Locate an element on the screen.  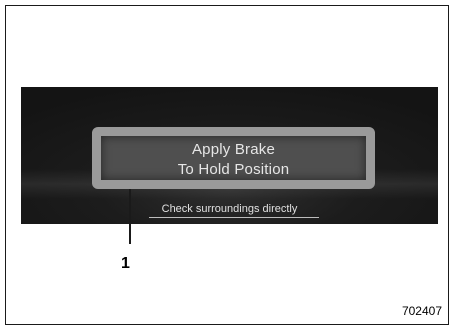
callout-leader-line is located at coordinates (130, 216).